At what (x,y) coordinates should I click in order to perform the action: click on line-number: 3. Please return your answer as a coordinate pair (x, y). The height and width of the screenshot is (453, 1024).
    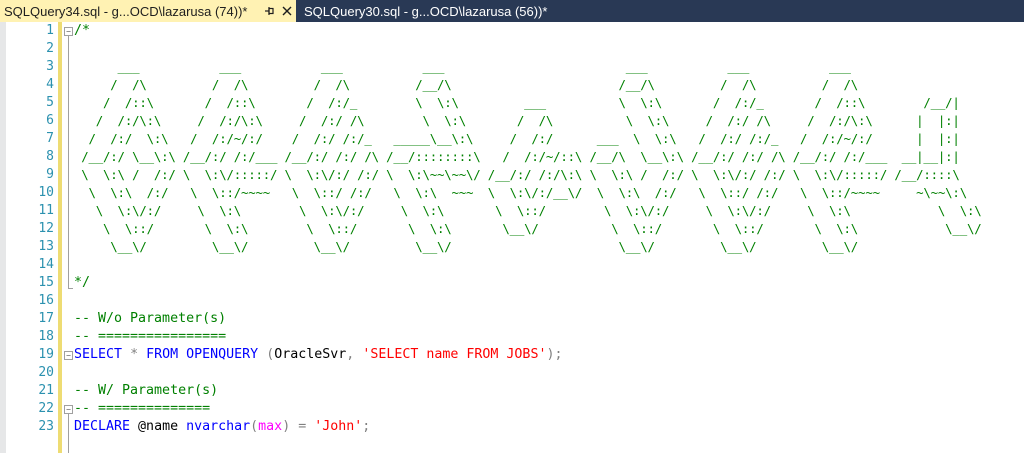
    Looking at the image, I should click on (50, 66).